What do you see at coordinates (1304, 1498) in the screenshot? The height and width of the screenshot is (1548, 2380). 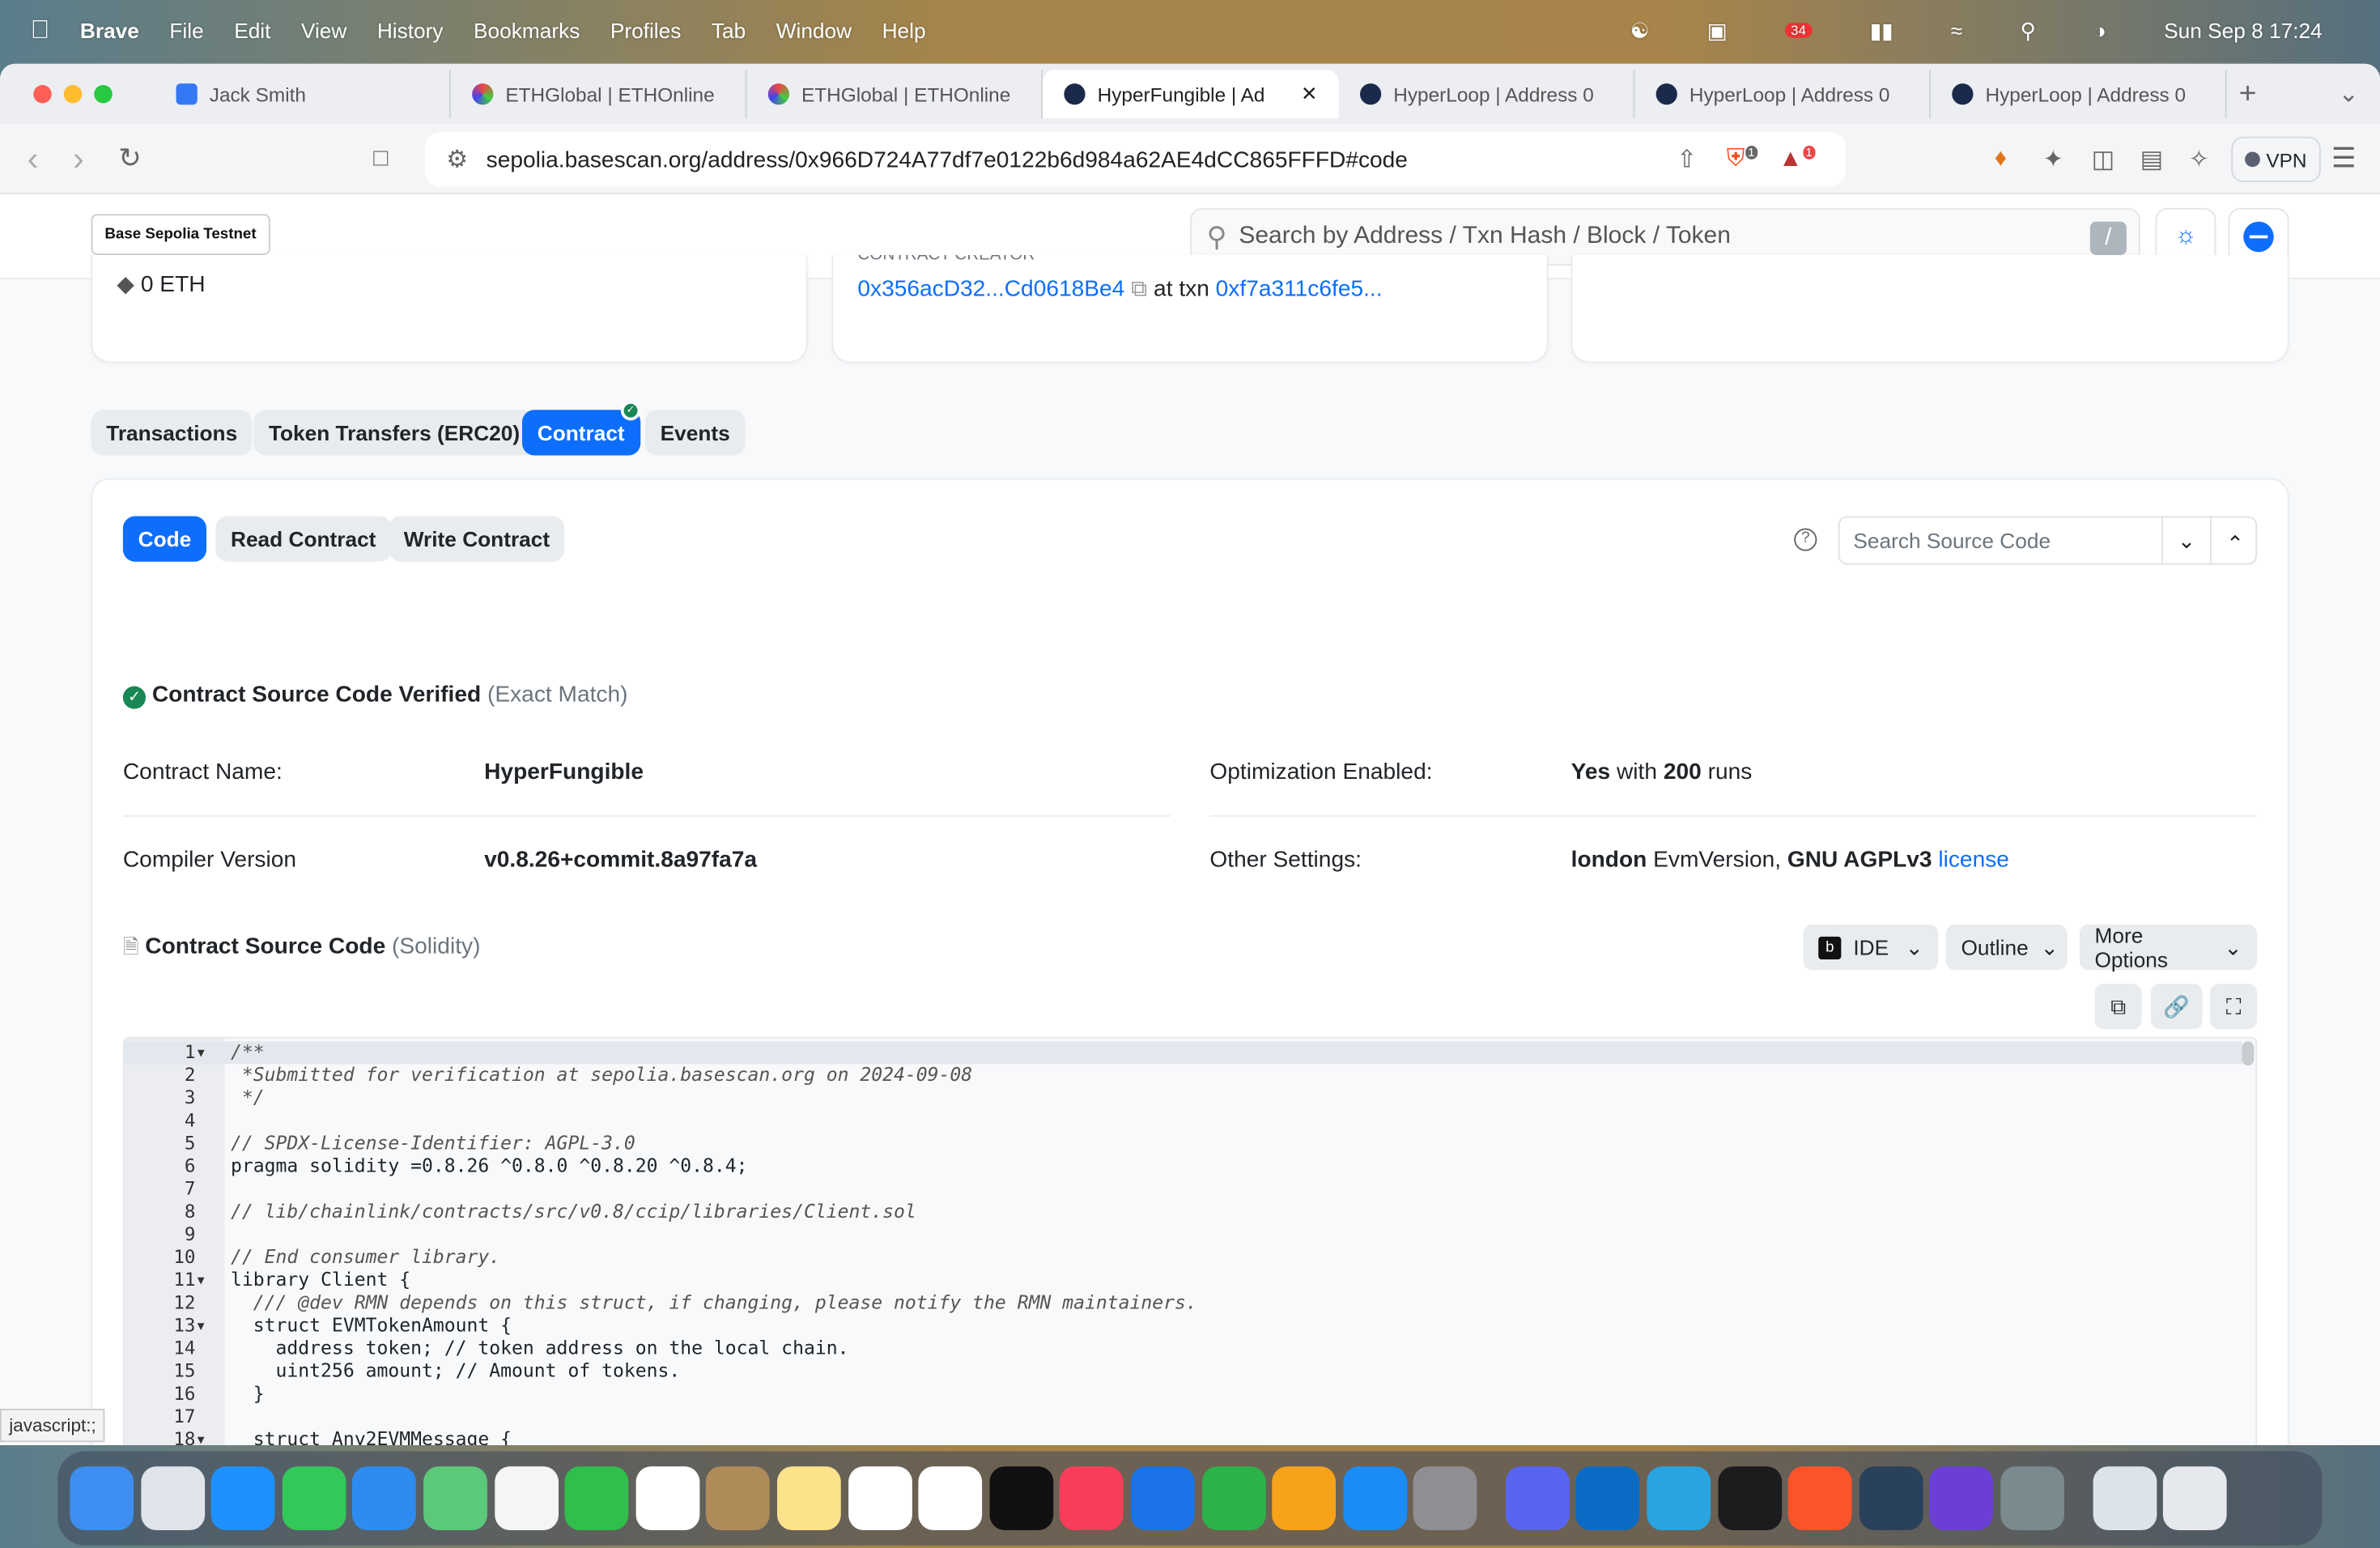 I see `pages-icon` at bounding box center [1304, 1498].